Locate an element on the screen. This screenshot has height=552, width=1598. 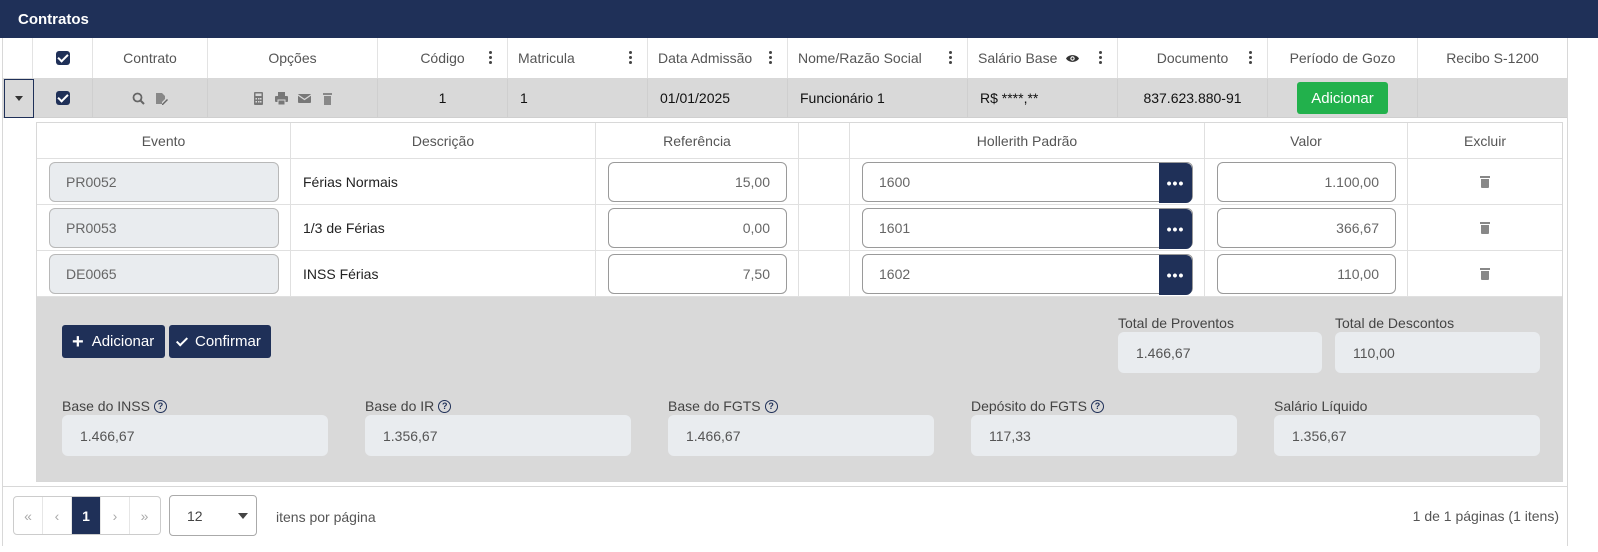
row-checkbox is located at coordinates (62, 98).